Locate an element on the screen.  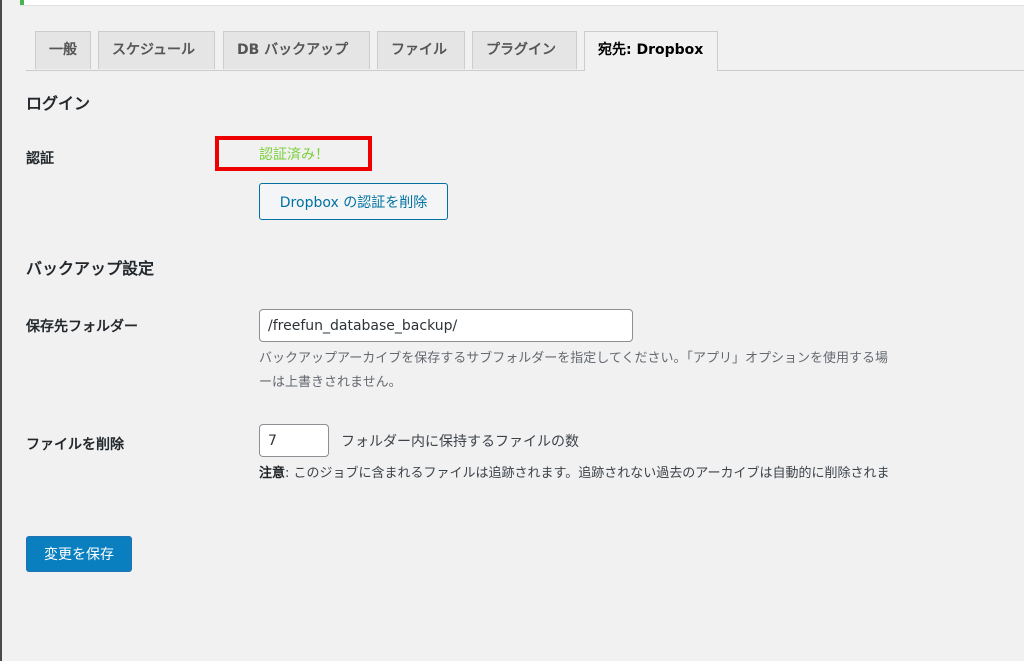
auth-label: 認証 is located at coordinates (40, 159).